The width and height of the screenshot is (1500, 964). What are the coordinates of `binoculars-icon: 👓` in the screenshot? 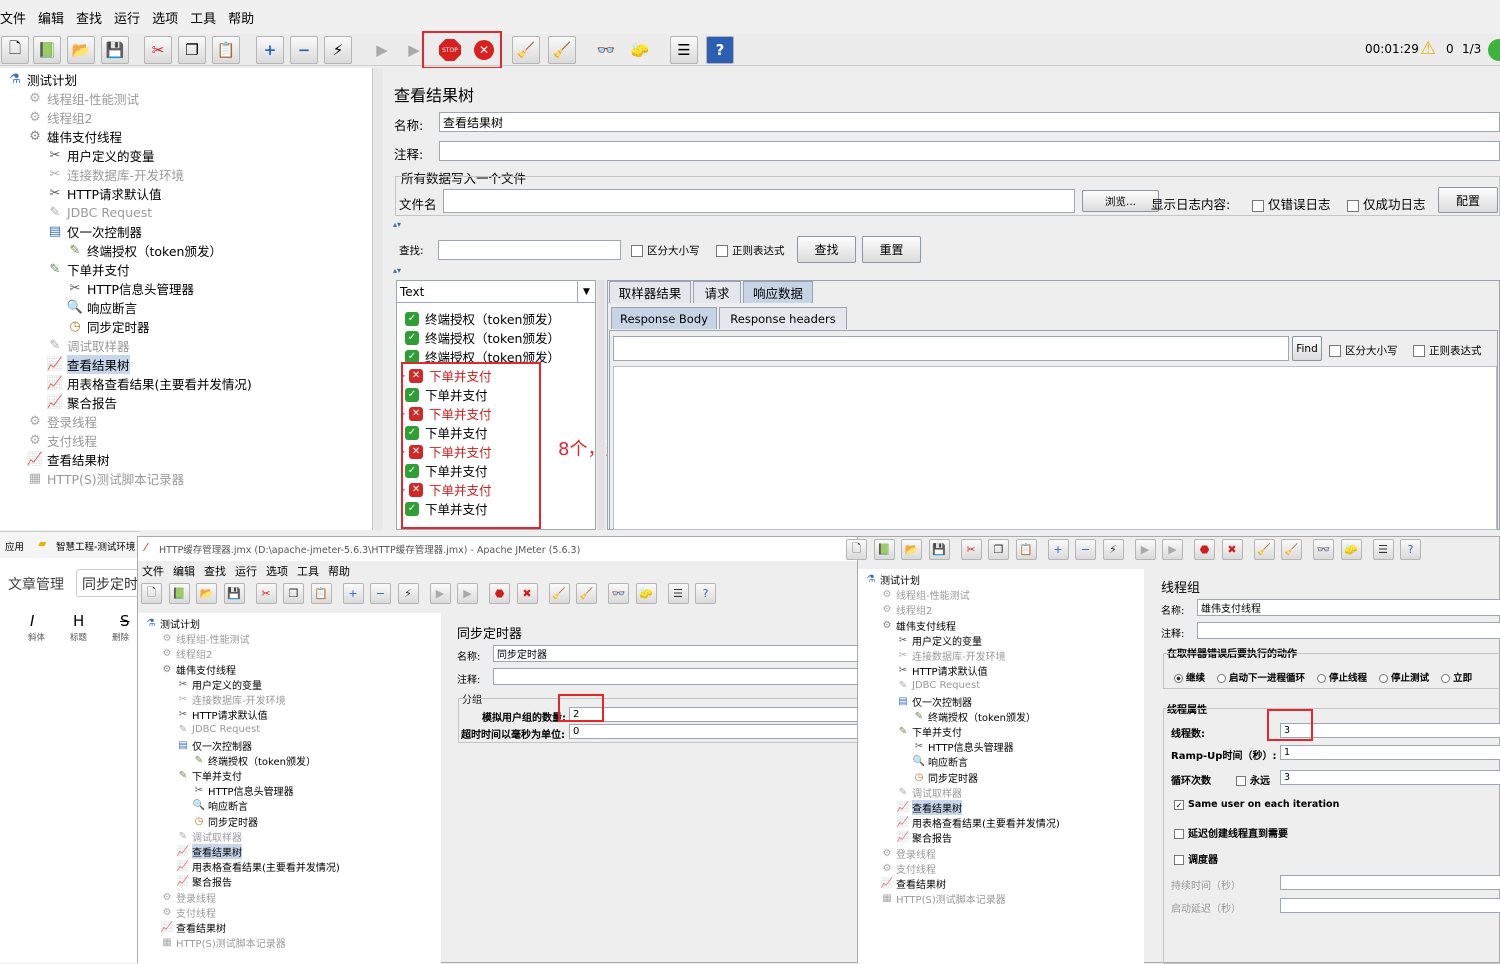 It's located at (618, 593).